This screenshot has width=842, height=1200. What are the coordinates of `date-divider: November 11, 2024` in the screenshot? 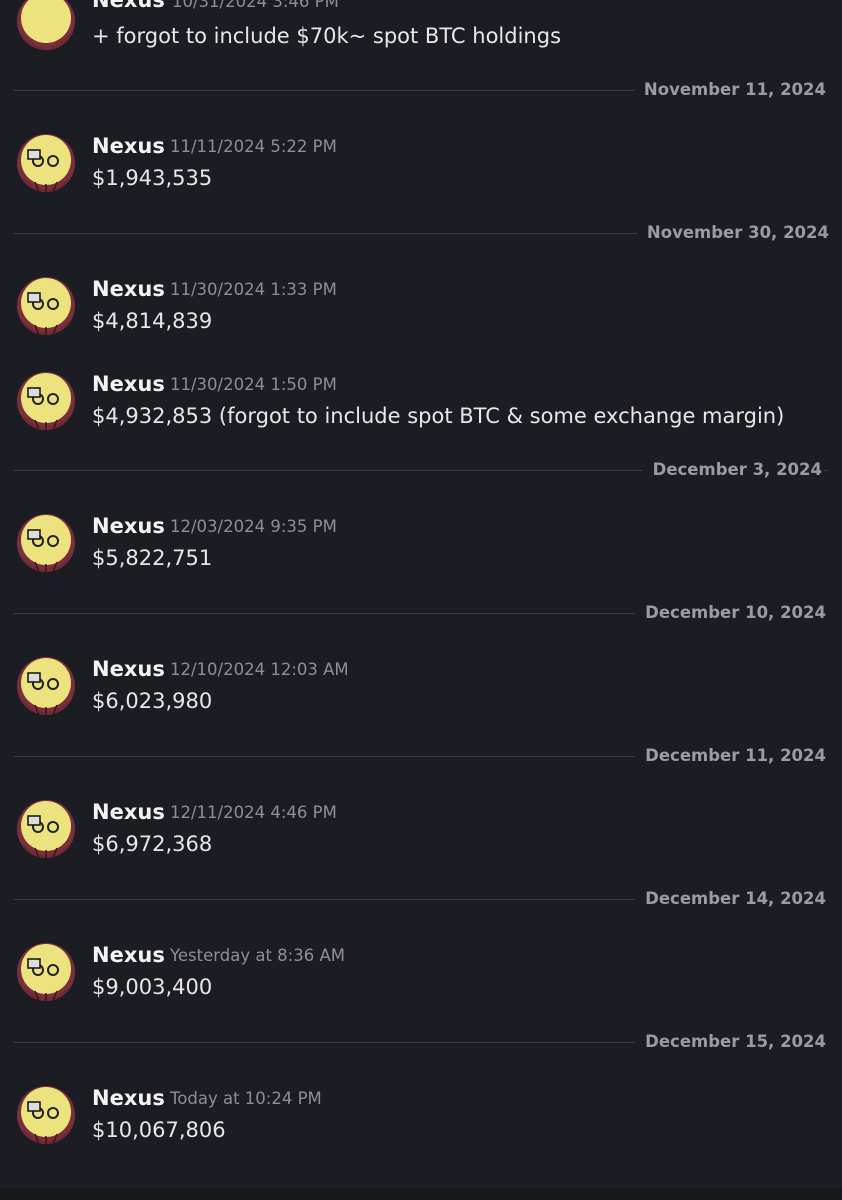 It's located at (421, 90).